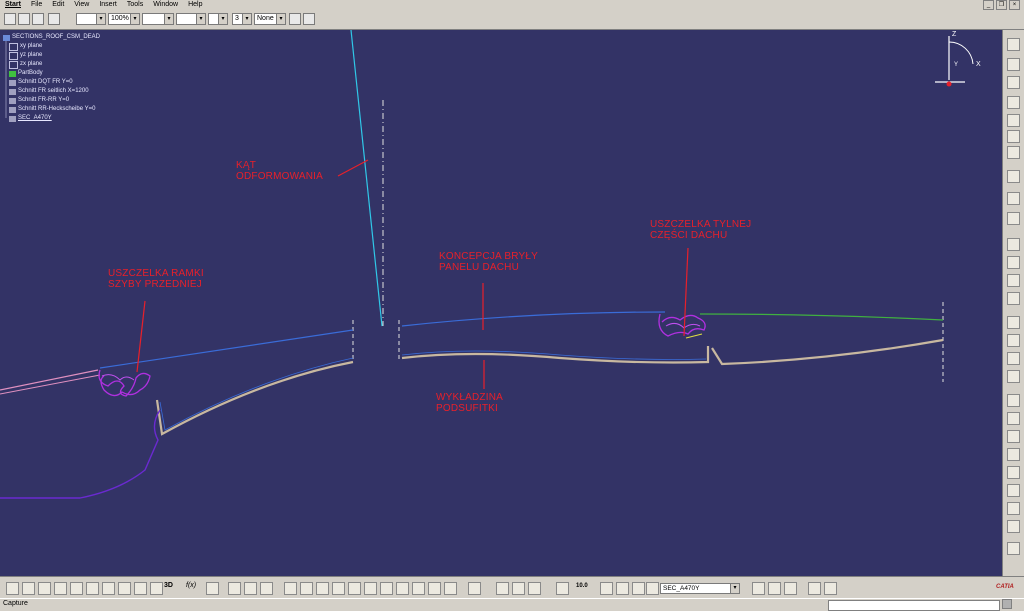 This screenshot has height=611, width=1024. I want to click on table-icon, so click(606, 588).